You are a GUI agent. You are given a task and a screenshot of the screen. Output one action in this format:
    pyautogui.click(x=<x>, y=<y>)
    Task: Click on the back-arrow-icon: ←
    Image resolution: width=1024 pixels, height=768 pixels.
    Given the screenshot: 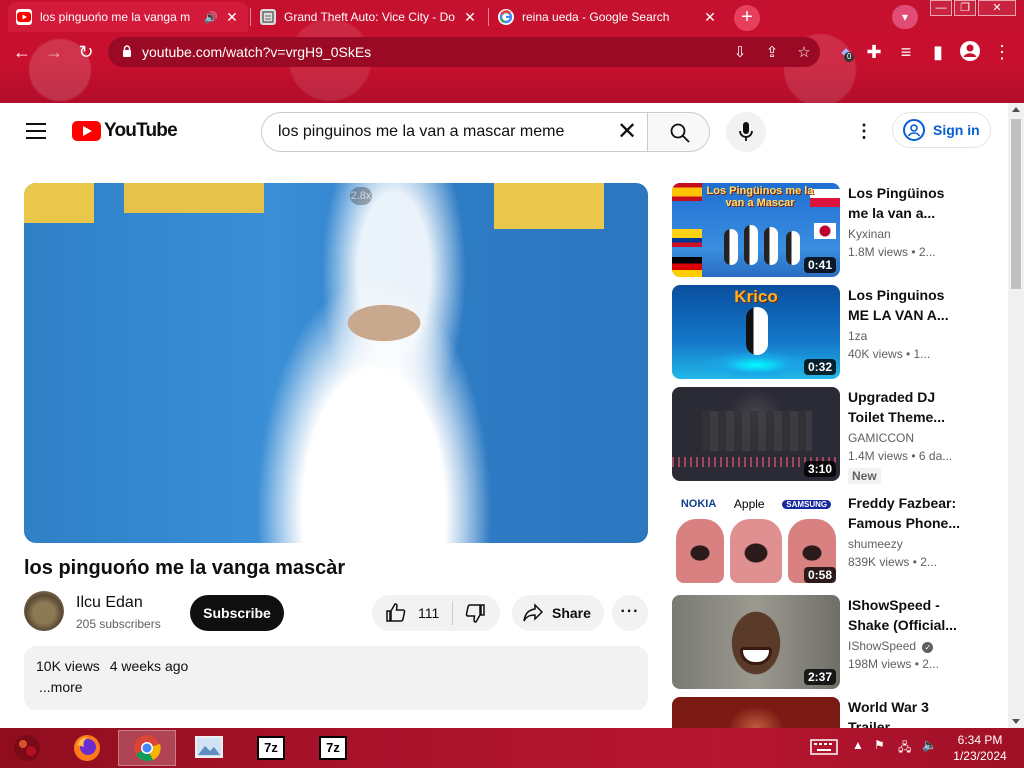 What is the action you would take?
    pyautogui.click(x=22, y=52)
    